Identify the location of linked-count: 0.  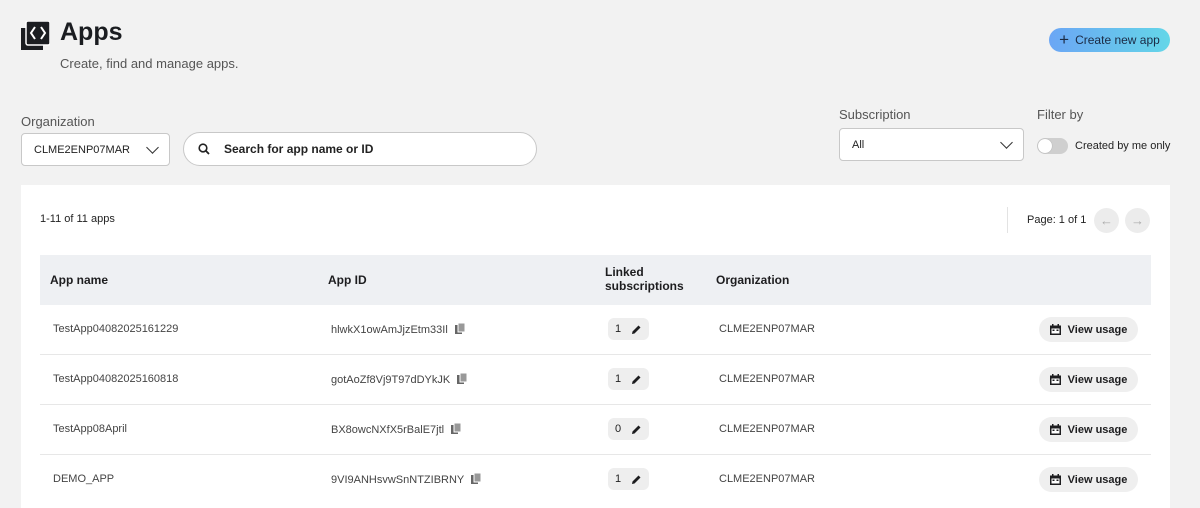
(618, 429).